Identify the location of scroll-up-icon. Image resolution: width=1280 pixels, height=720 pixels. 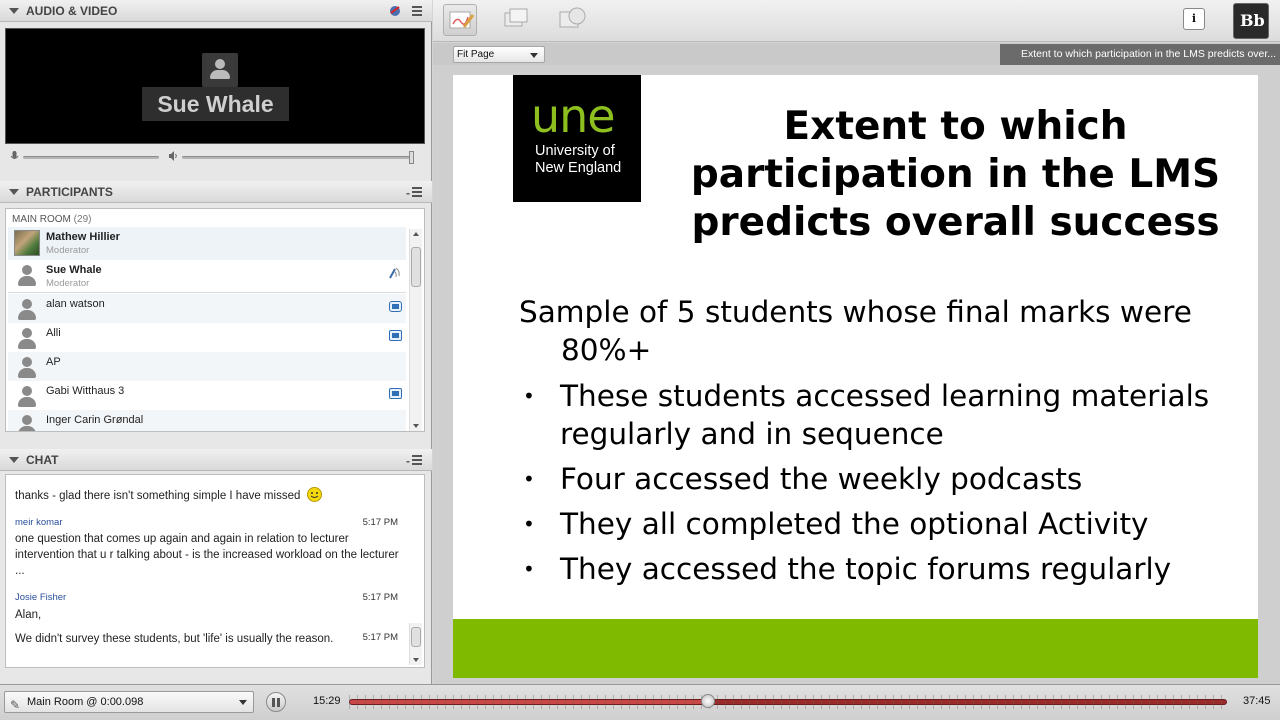
(416, 234).